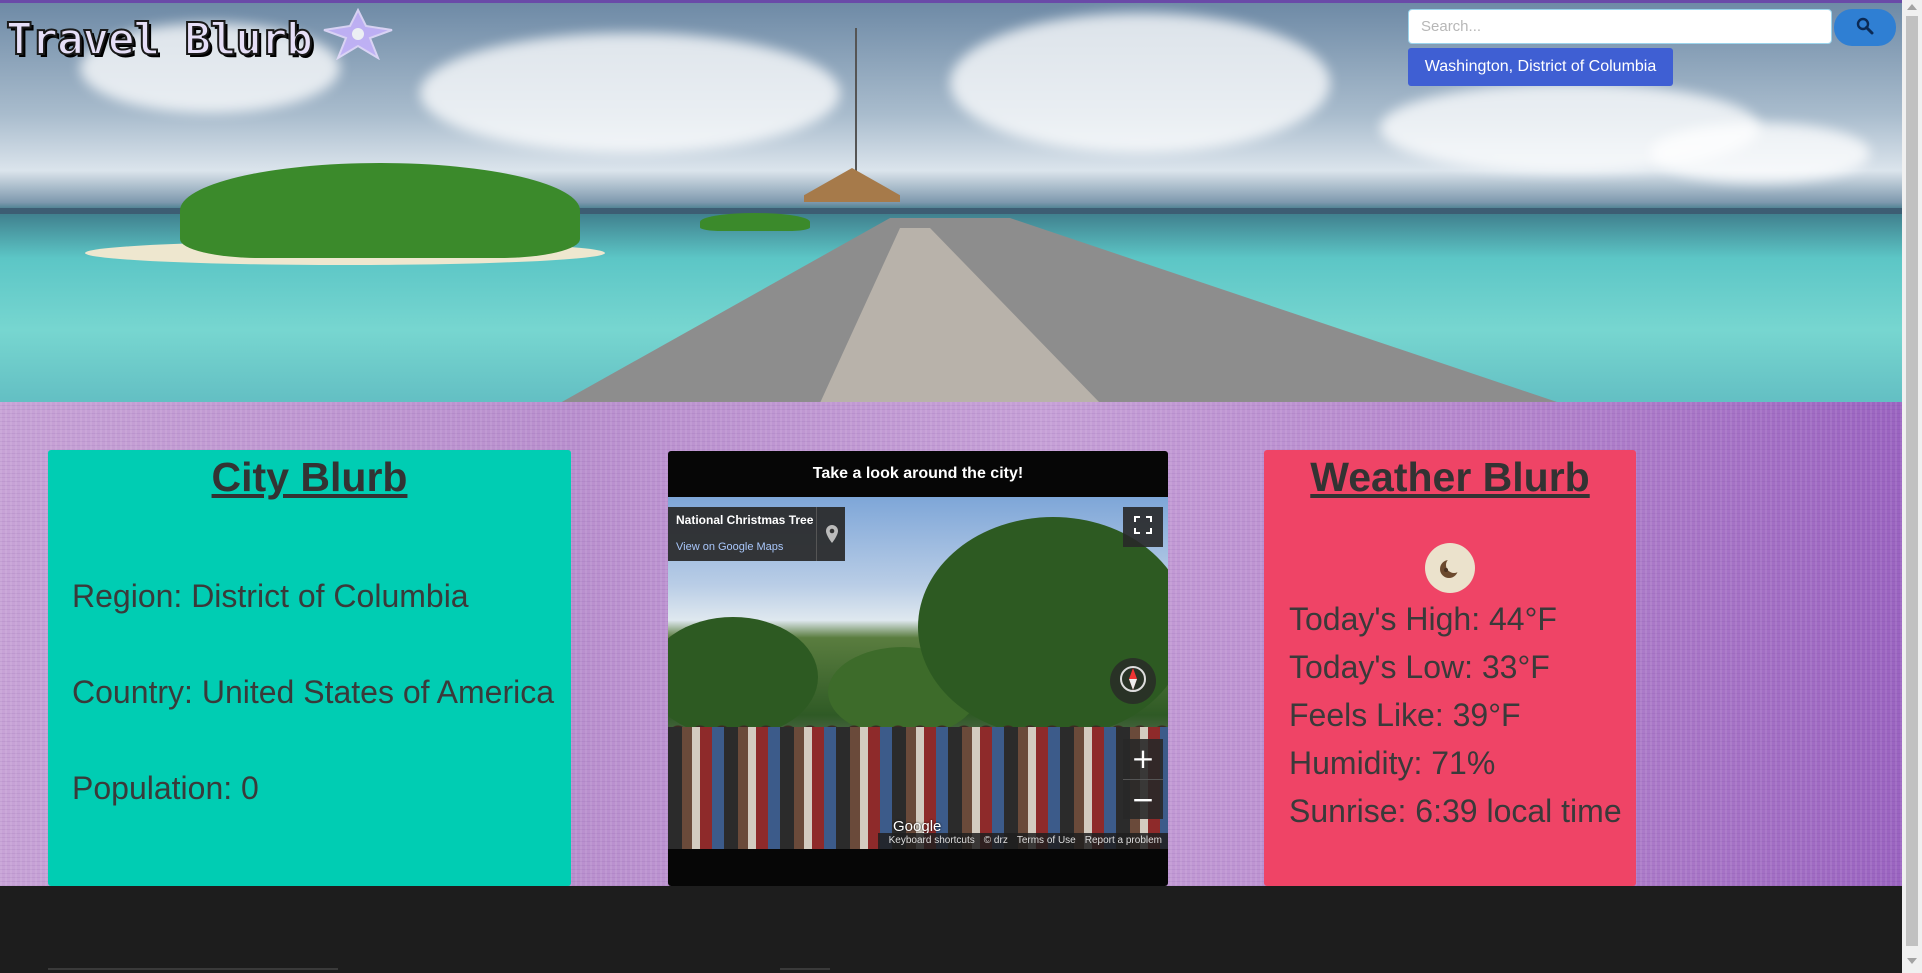 The height and width of the screenshot is (973, 1922). I want to click on plane-logo-icon, so click(358, 34).